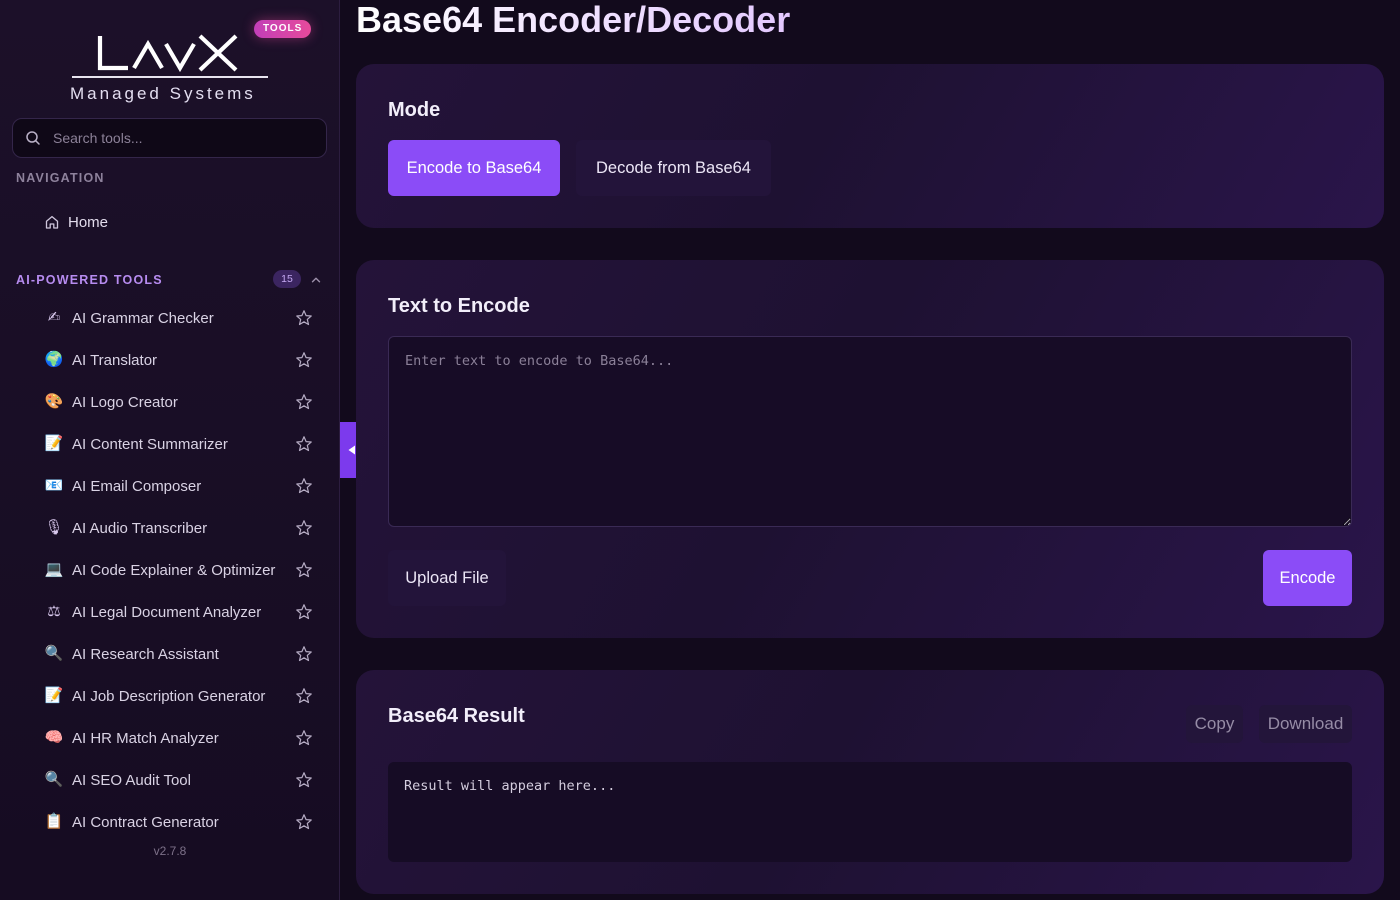  Describe the element at coordinates (459, 306) in the screenshot. I see `input-heading: Text to Encode` at that location.